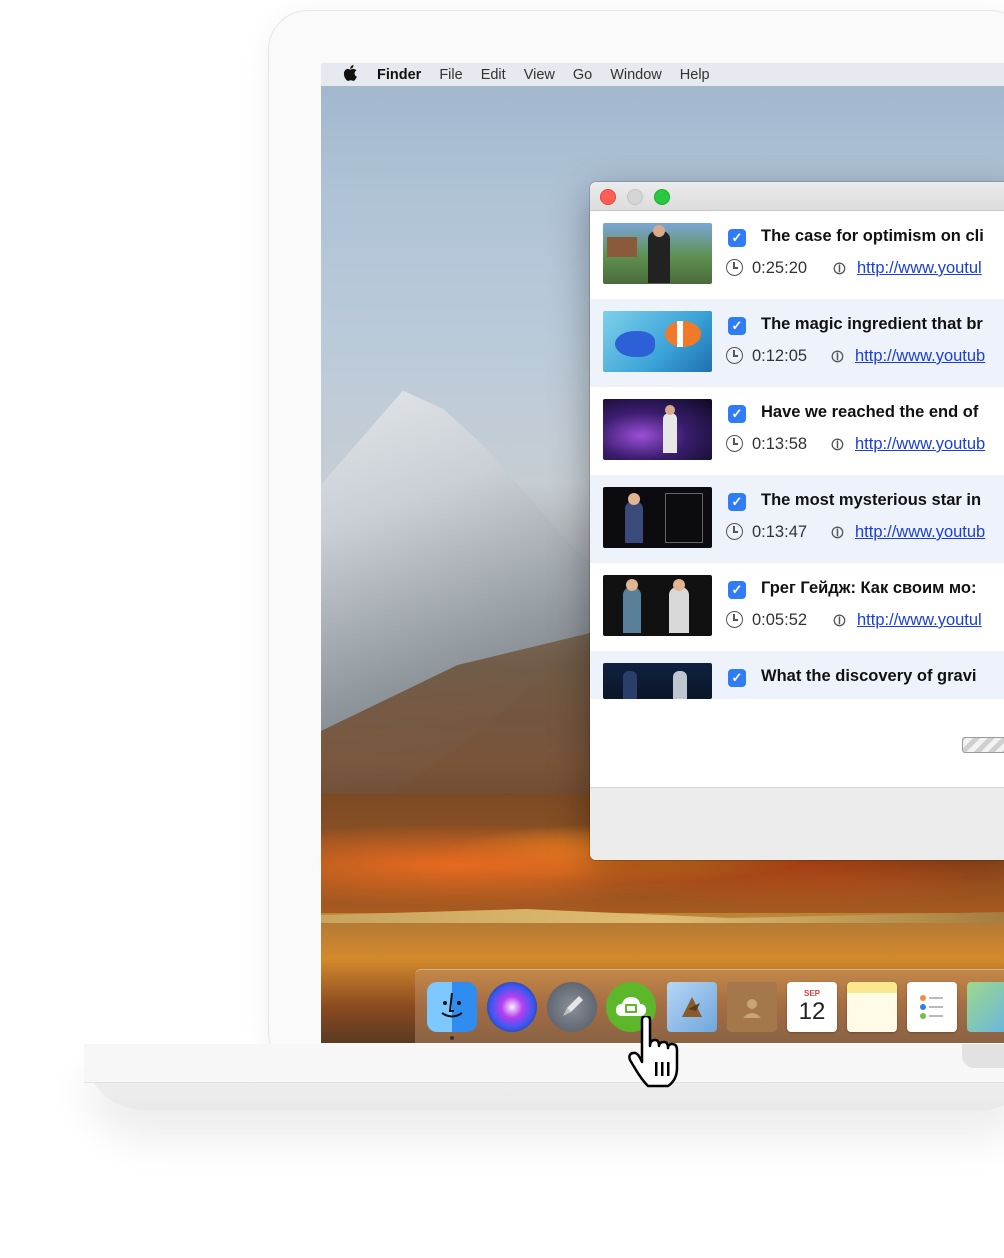 The height and width of the screenshot is (1258, 1004). Describe the element at coordinates (780, 356) in the screenshot. I see `video-duration: 0:12:05` at that location.